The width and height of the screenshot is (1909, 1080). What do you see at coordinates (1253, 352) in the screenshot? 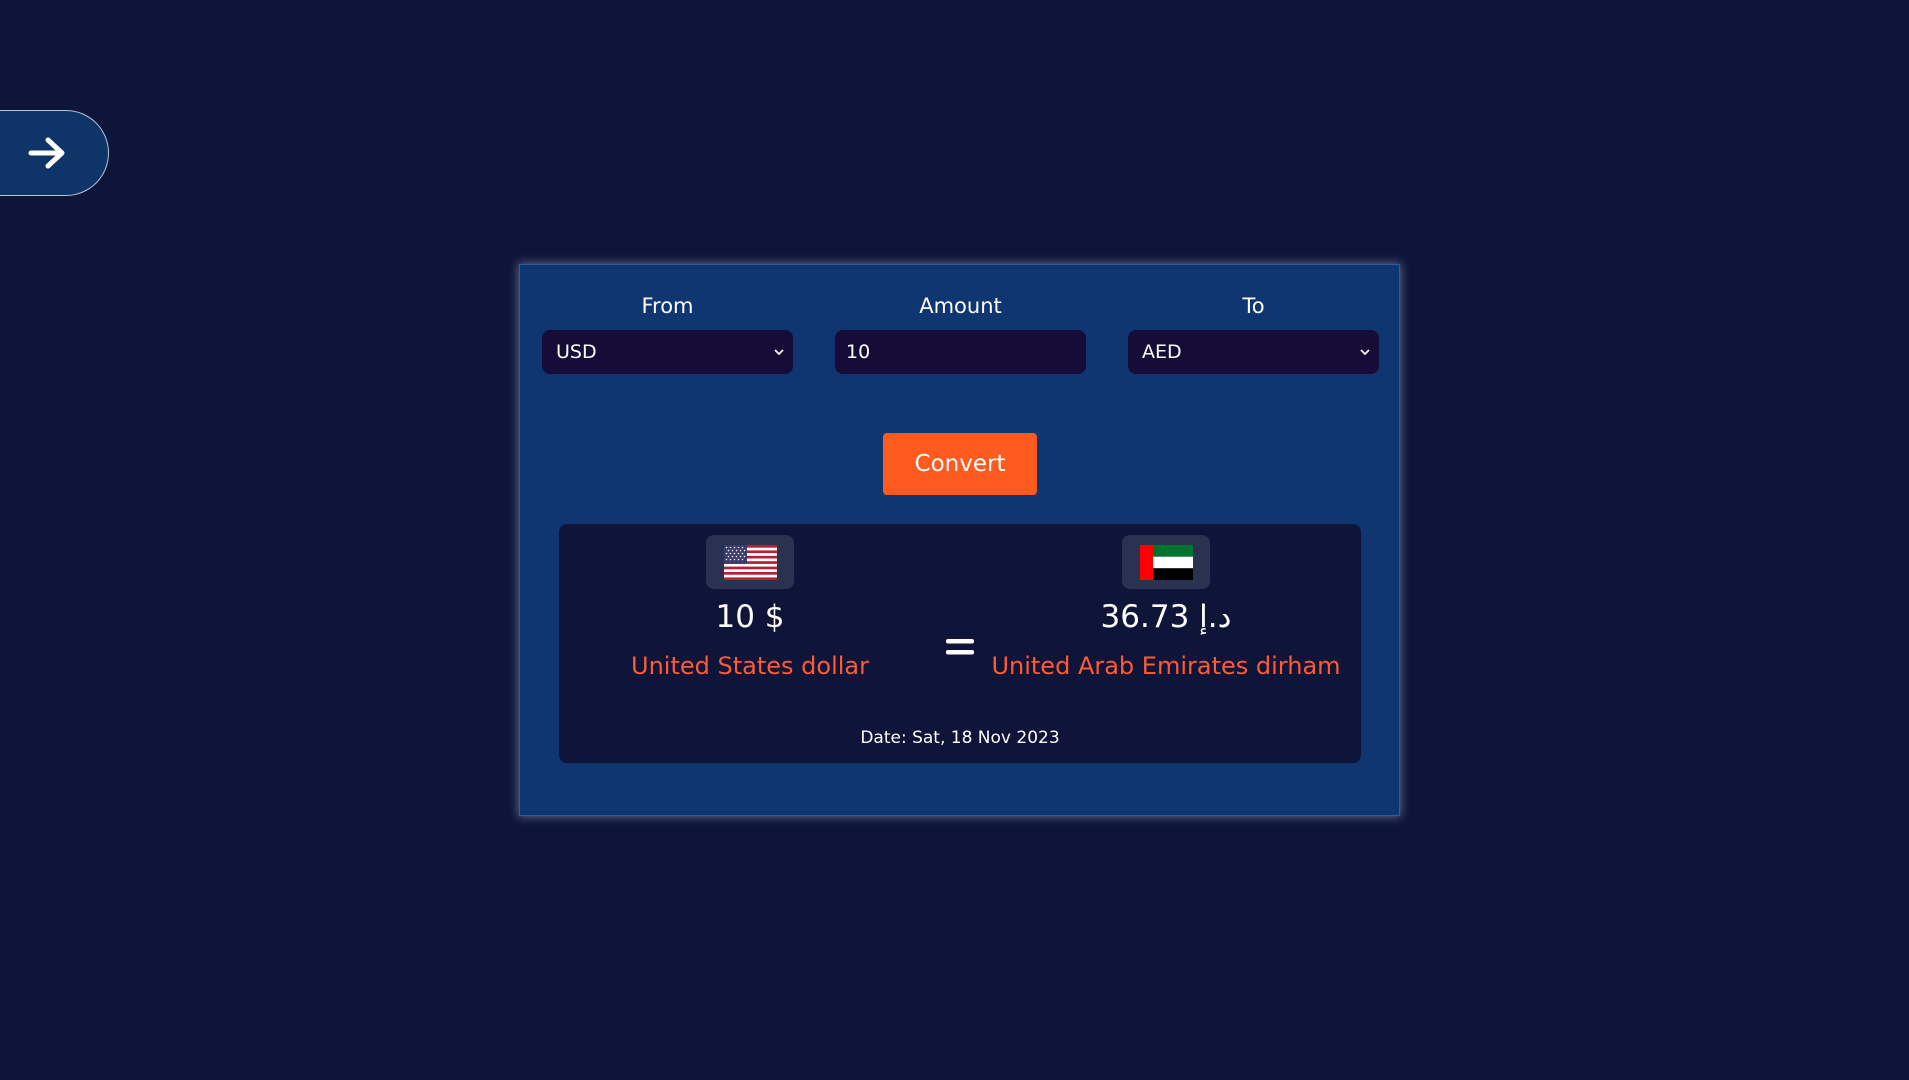
I see `to-currency-select: AED` at bounding box center [1253, 352].